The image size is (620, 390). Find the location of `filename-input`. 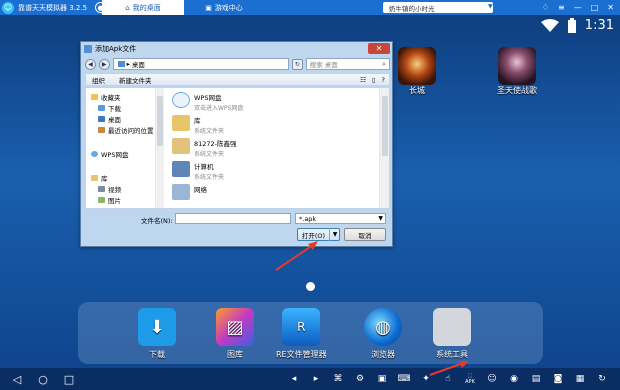

filename-input is located at coordinates (233, 218).